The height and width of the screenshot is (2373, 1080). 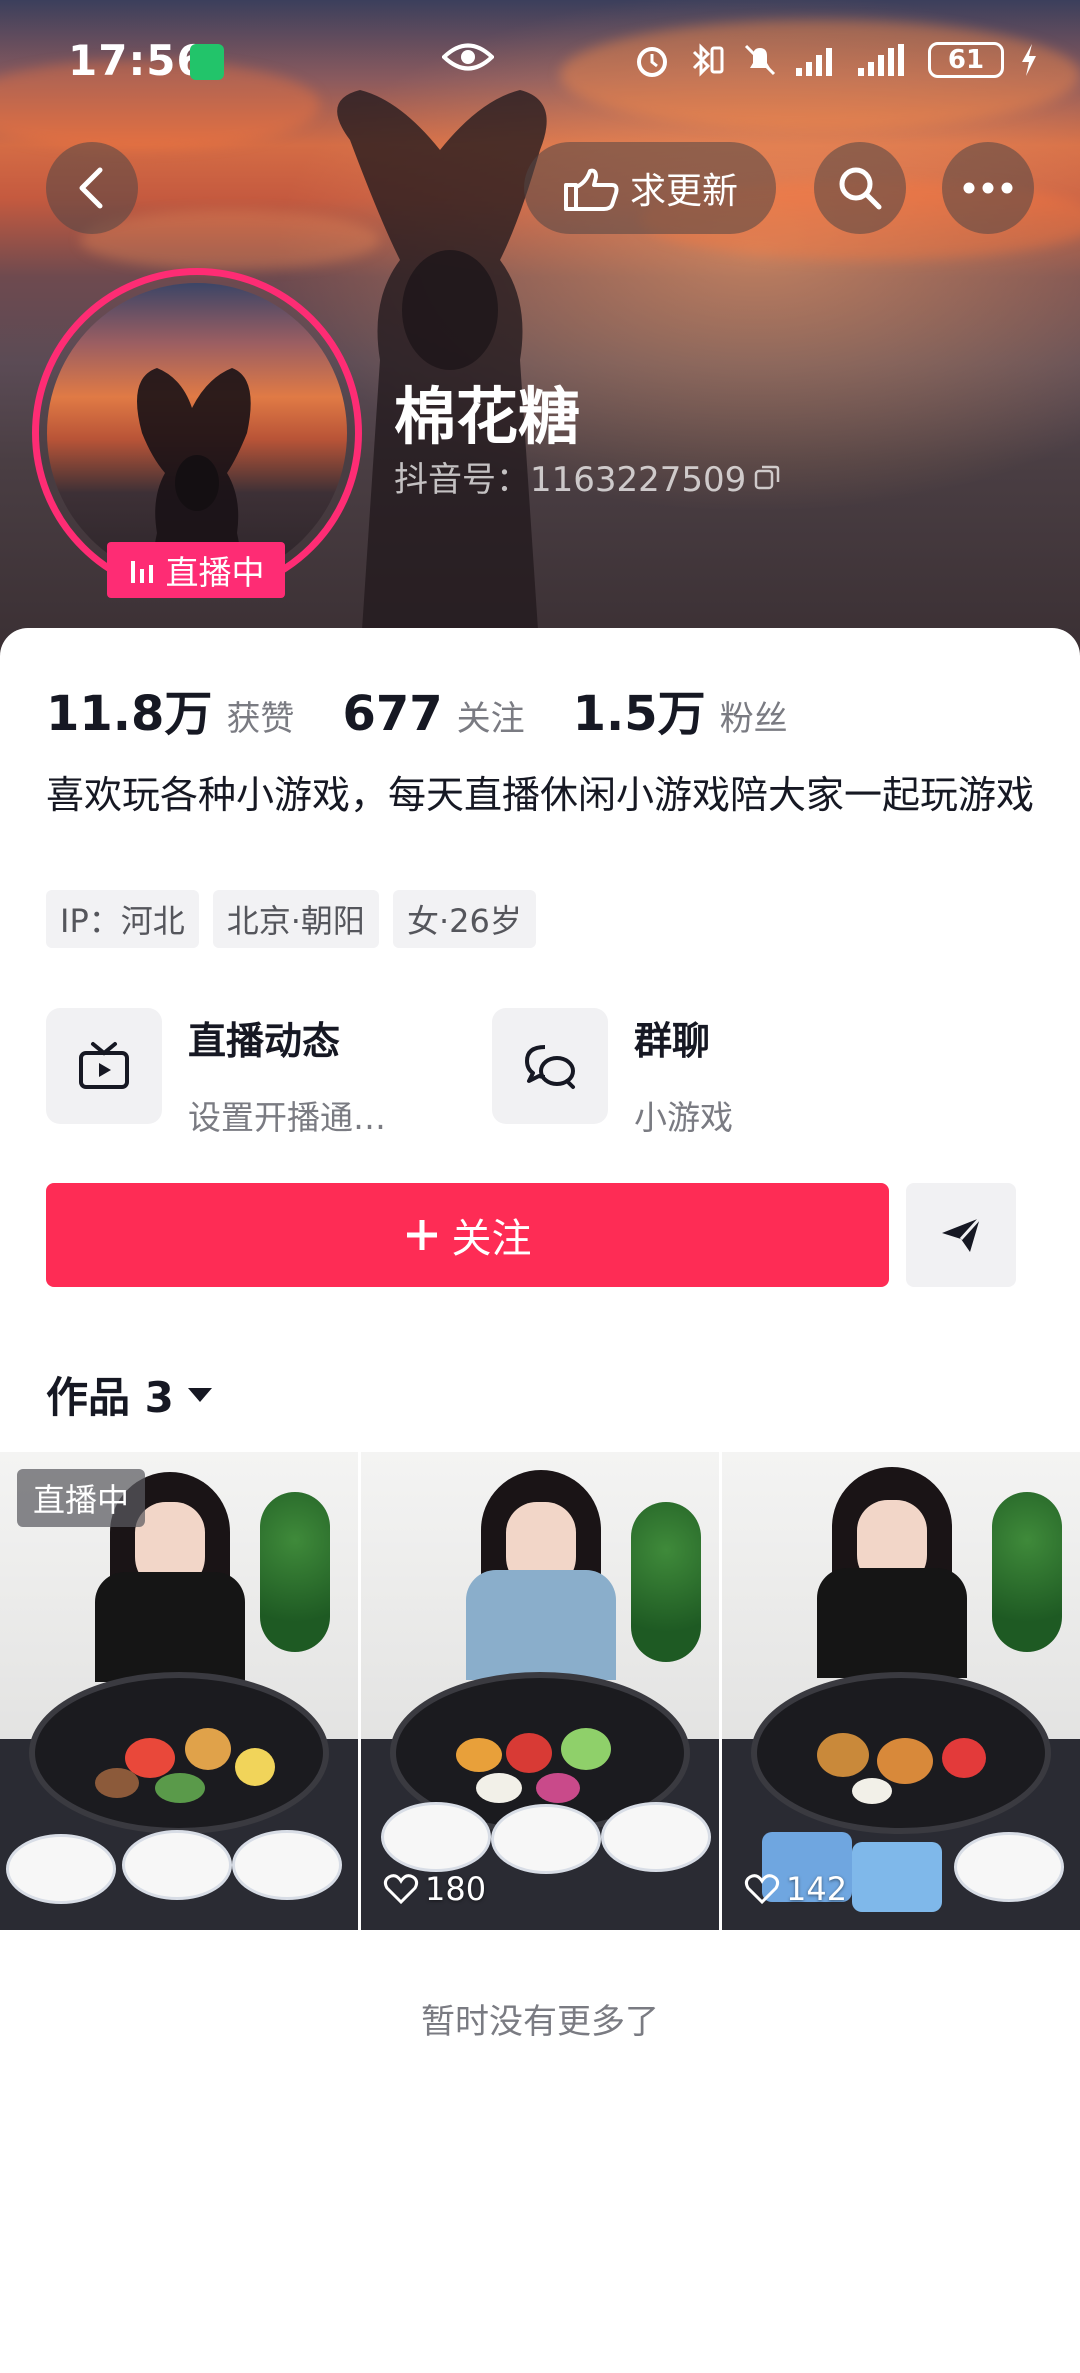 What do you see at coordinates (110, 1397) in the screenshot?
I see `works-title: 作品 3` at bounding box center [110, 1397].